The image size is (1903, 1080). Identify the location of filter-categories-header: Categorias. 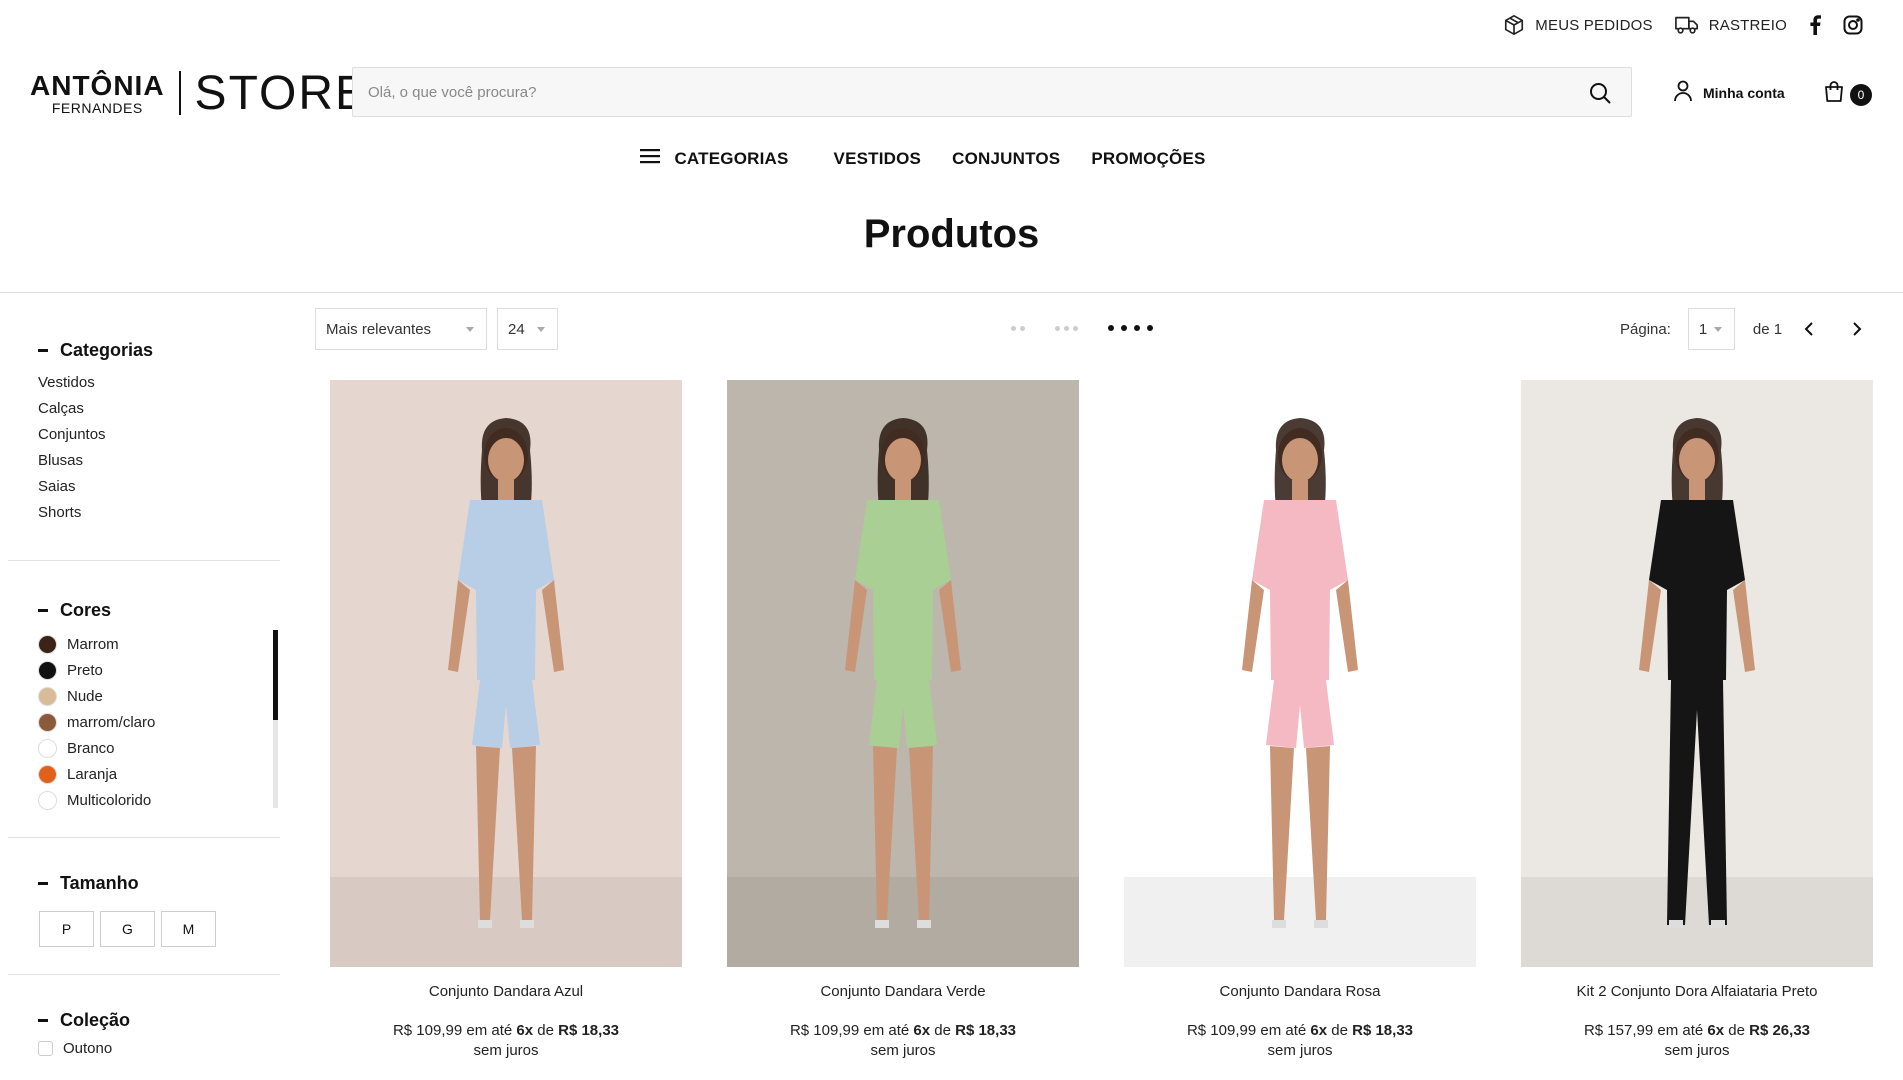
(159, 350).